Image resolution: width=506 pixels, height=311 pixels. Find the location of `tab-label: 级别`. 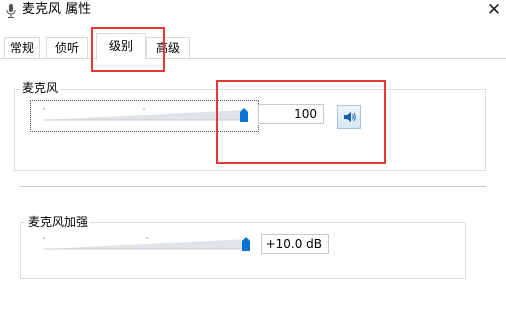

tab-label: 级别 is located at coordinates (120, 46).